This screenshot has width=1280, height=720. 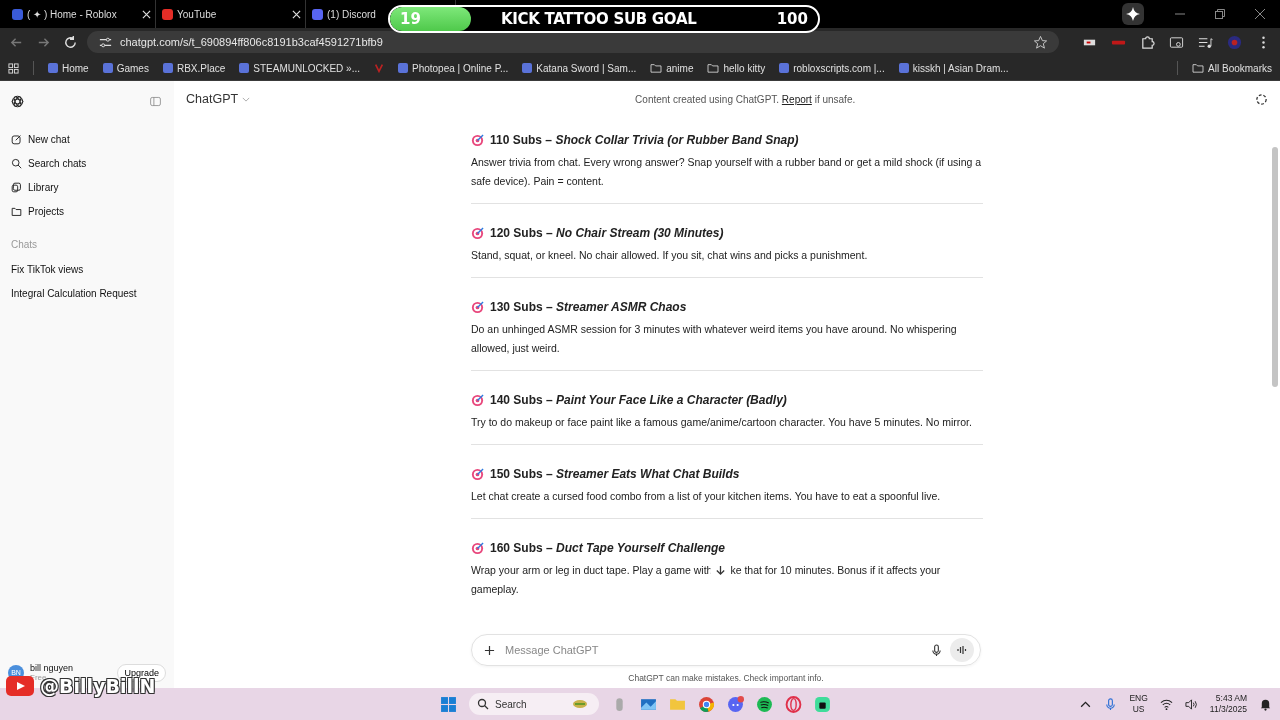 What do you see at coordinates (1260, 14) in the screenshot?
I see `close-icon` at bounding box center [1260, 14].